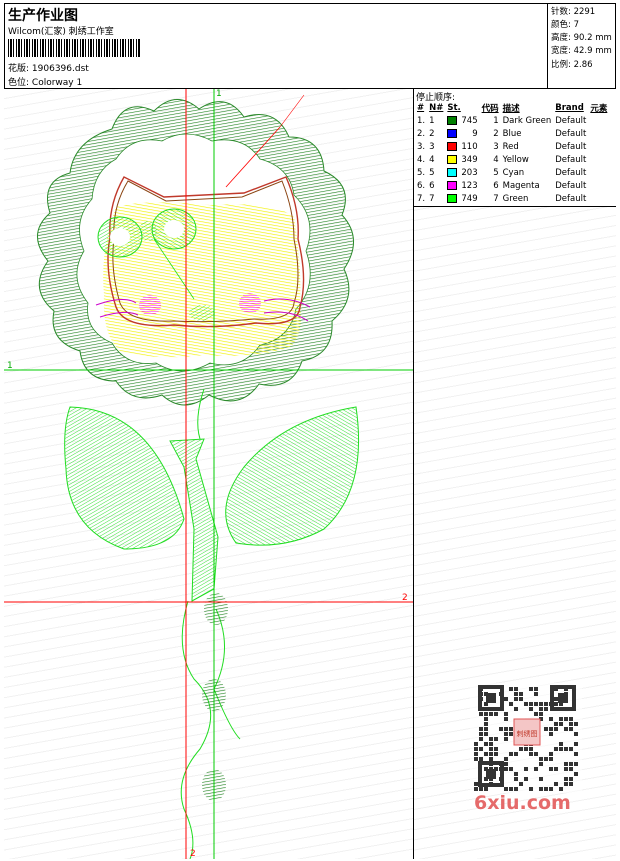 This screenshot has height=861, width=620. What do you see at coordinates (405, 598) in the screenshot?
I see `guide-label-h-red: 2` at bounding box center [405, 598].